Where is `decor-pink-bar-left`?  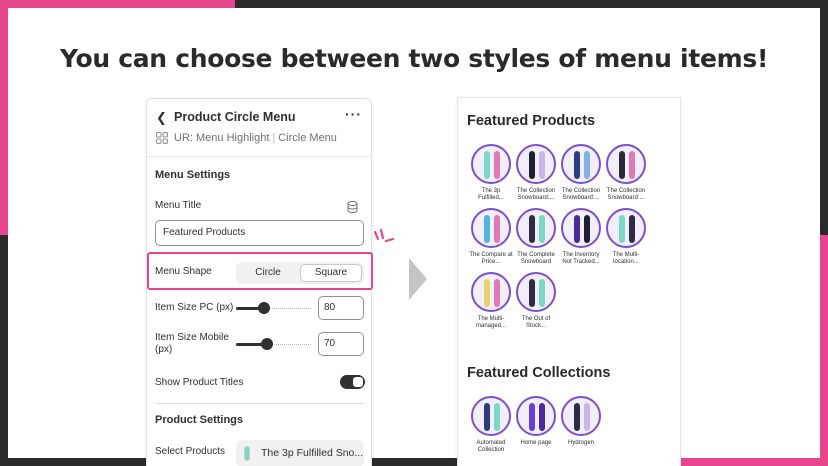
decor-pink-bar-left is located at coordinates (4, 117).